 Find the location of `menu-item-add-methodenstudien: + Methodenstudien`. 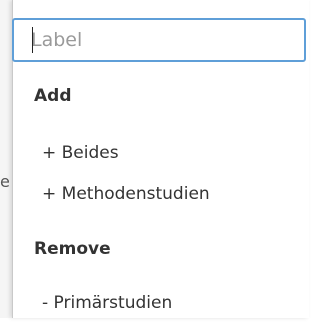

menu-item-add-methodenstudien: + Methodenstudien is located at coordinates (168, 194).